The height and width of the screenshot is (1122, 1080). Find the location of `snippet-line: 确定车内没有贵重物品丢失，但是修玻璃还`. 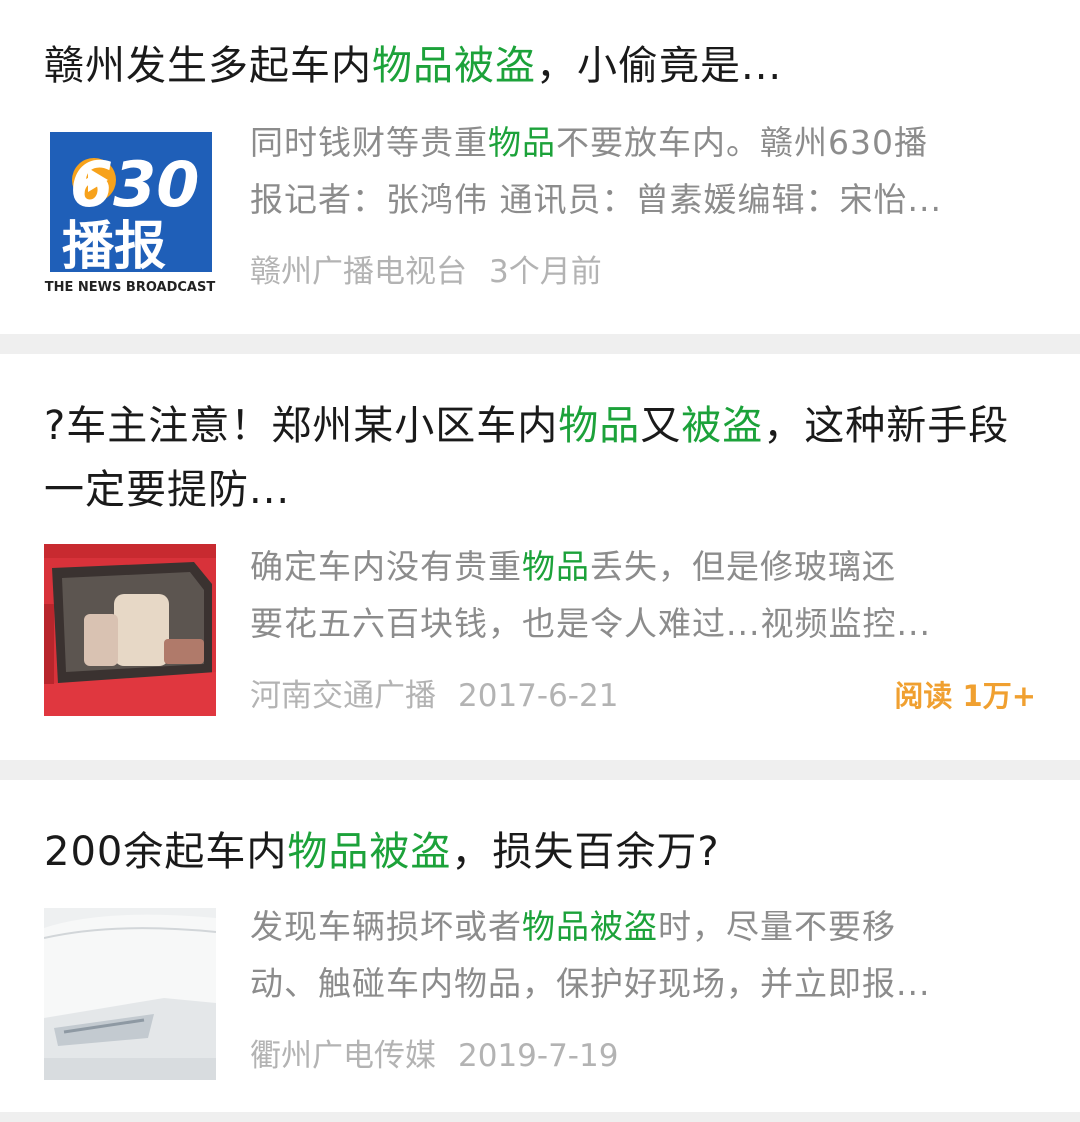

snippet-line: 确定车内没有贵重物品丢失，但是修玻璃还 is located at coordinates (645, 566).